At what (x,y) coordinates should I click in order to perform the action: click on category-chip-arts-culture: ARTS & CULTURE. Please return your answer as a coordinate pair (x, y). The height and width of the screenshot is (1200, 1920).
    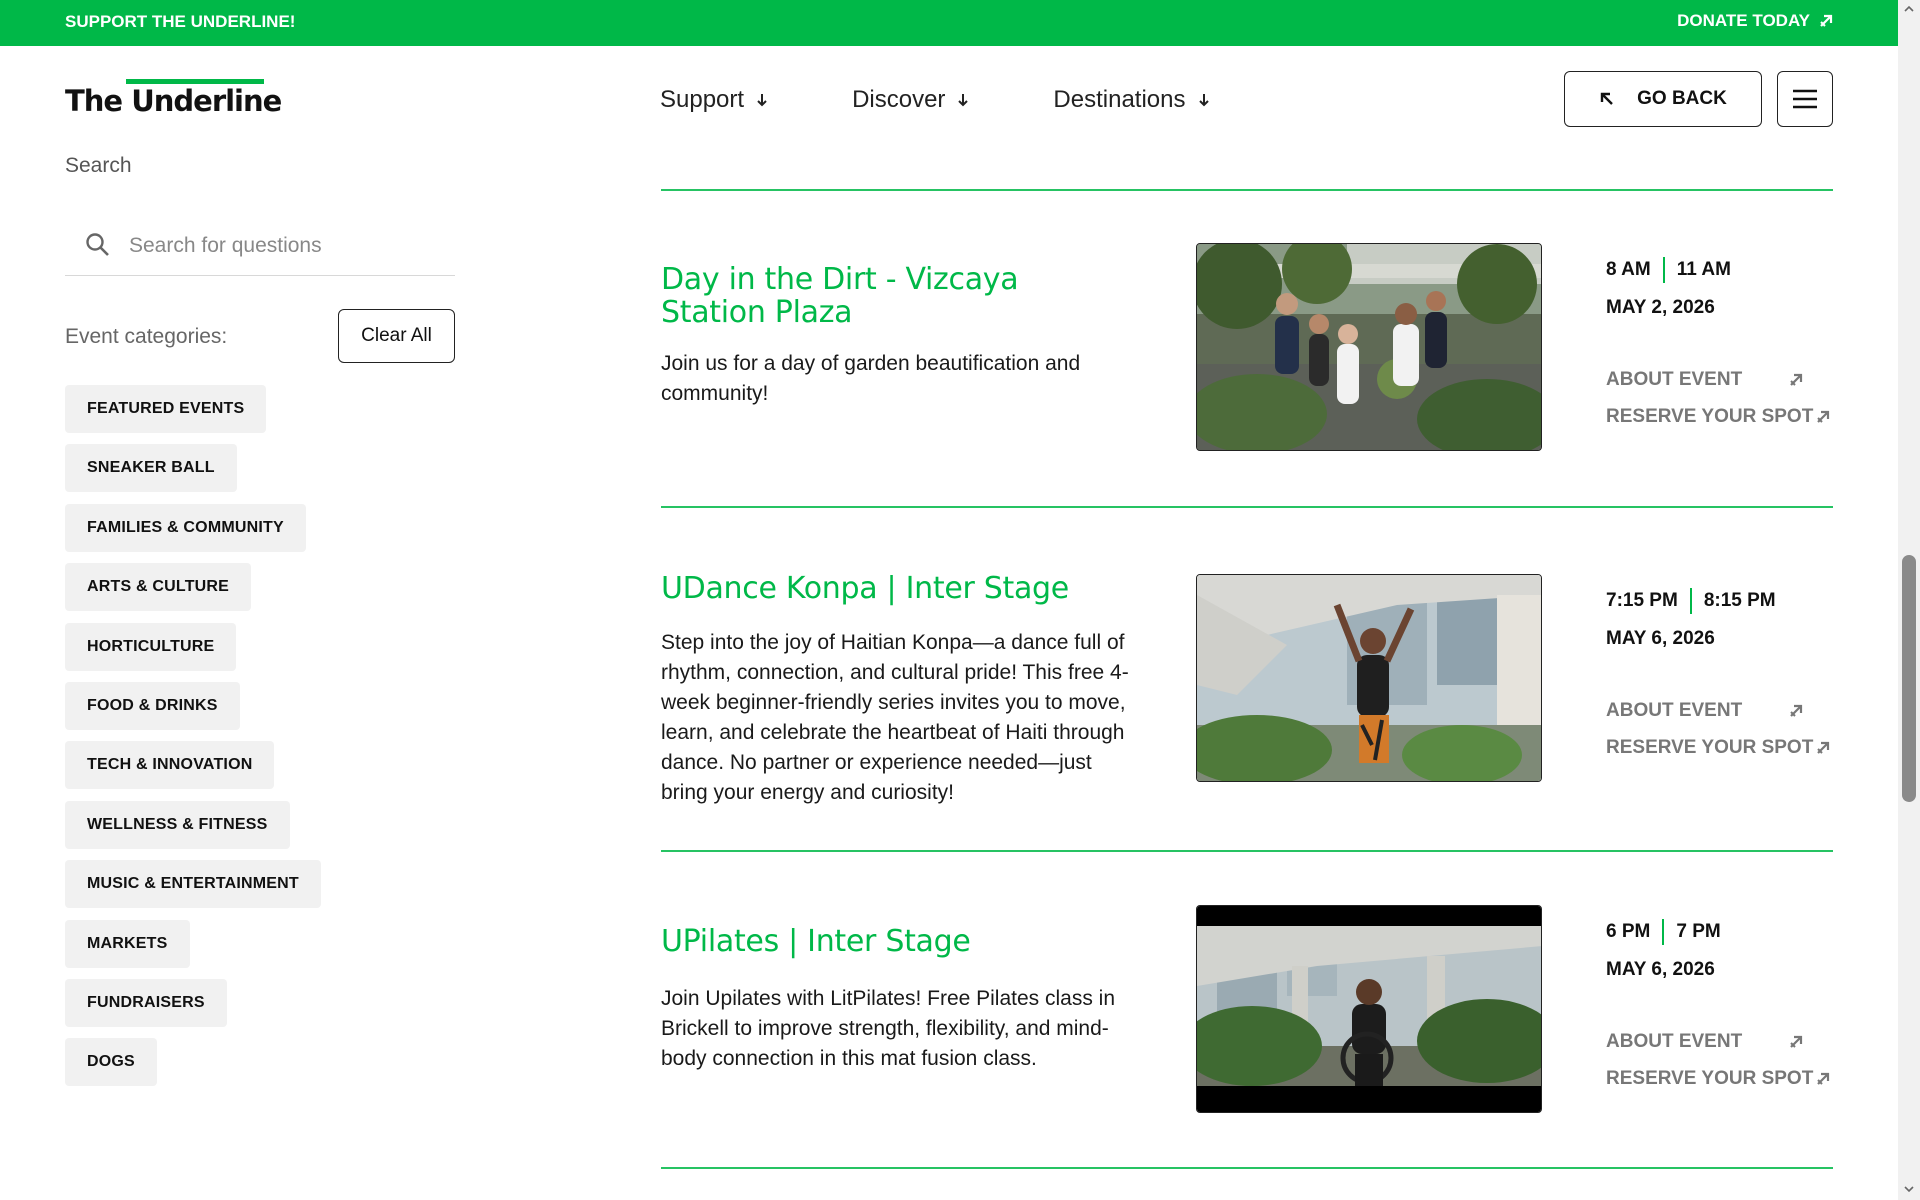
    Looking at the image, I should click on (158, 587).